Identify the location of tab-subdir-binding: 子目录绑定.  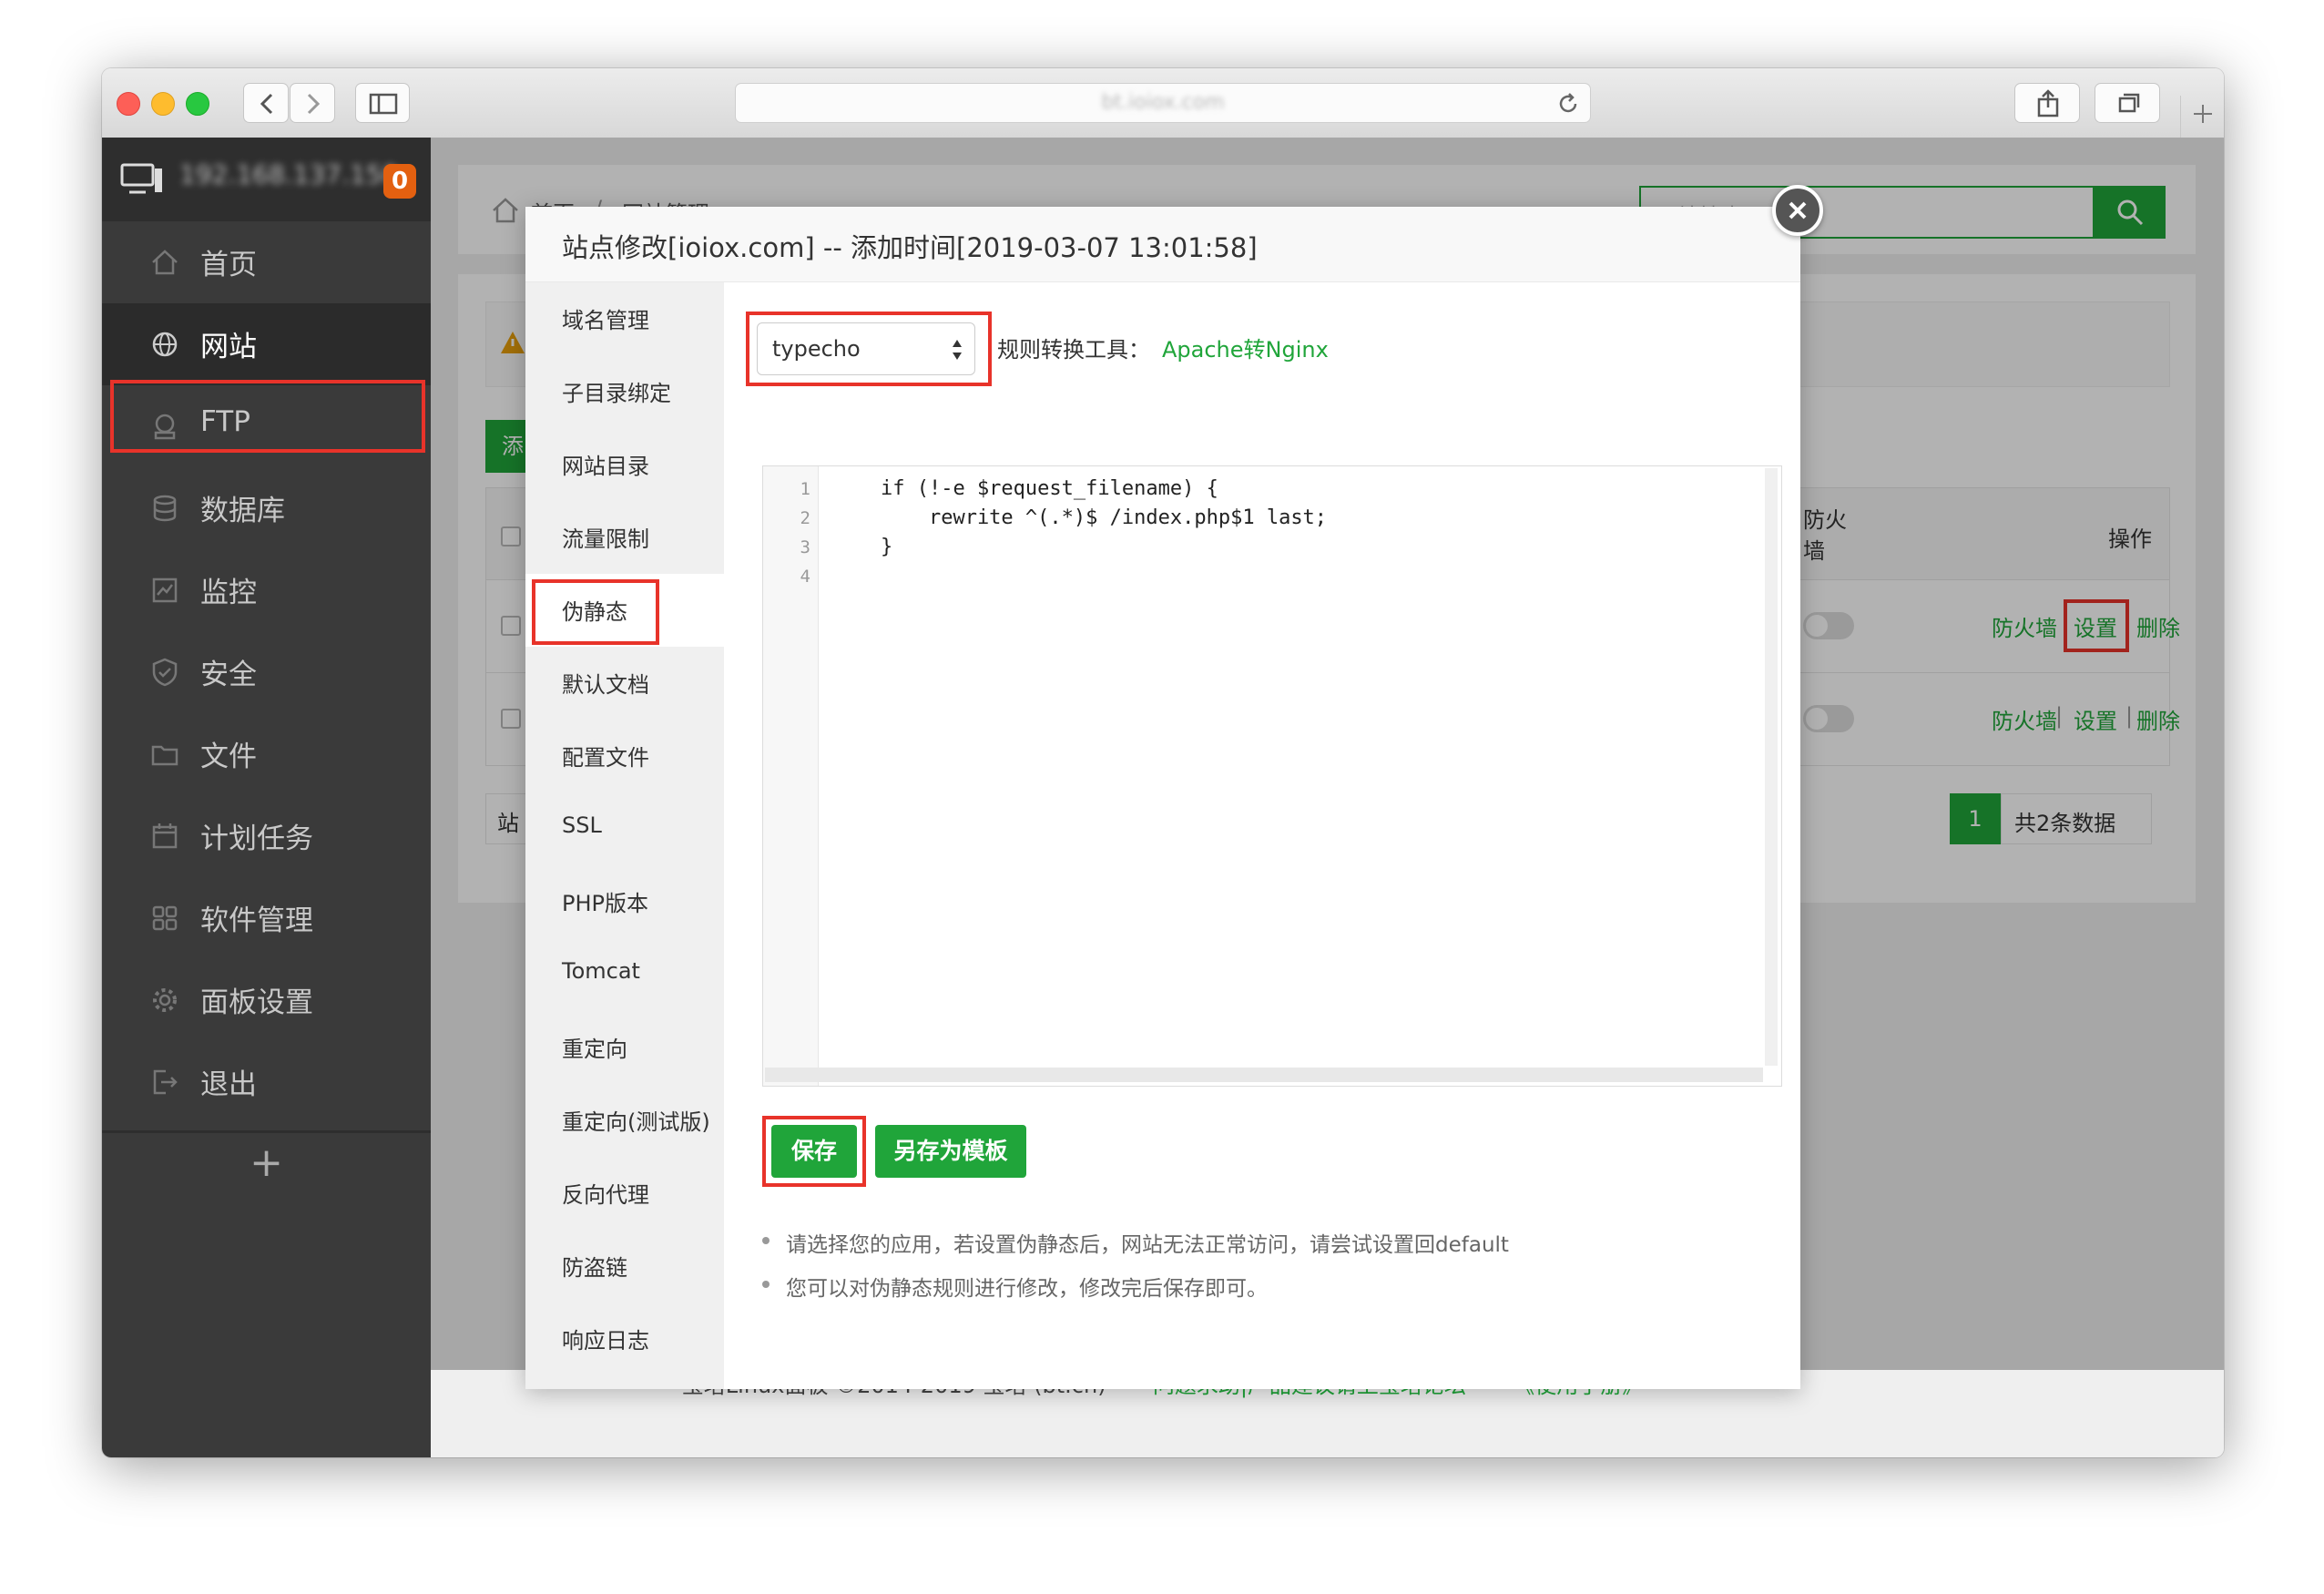
(624, 391).